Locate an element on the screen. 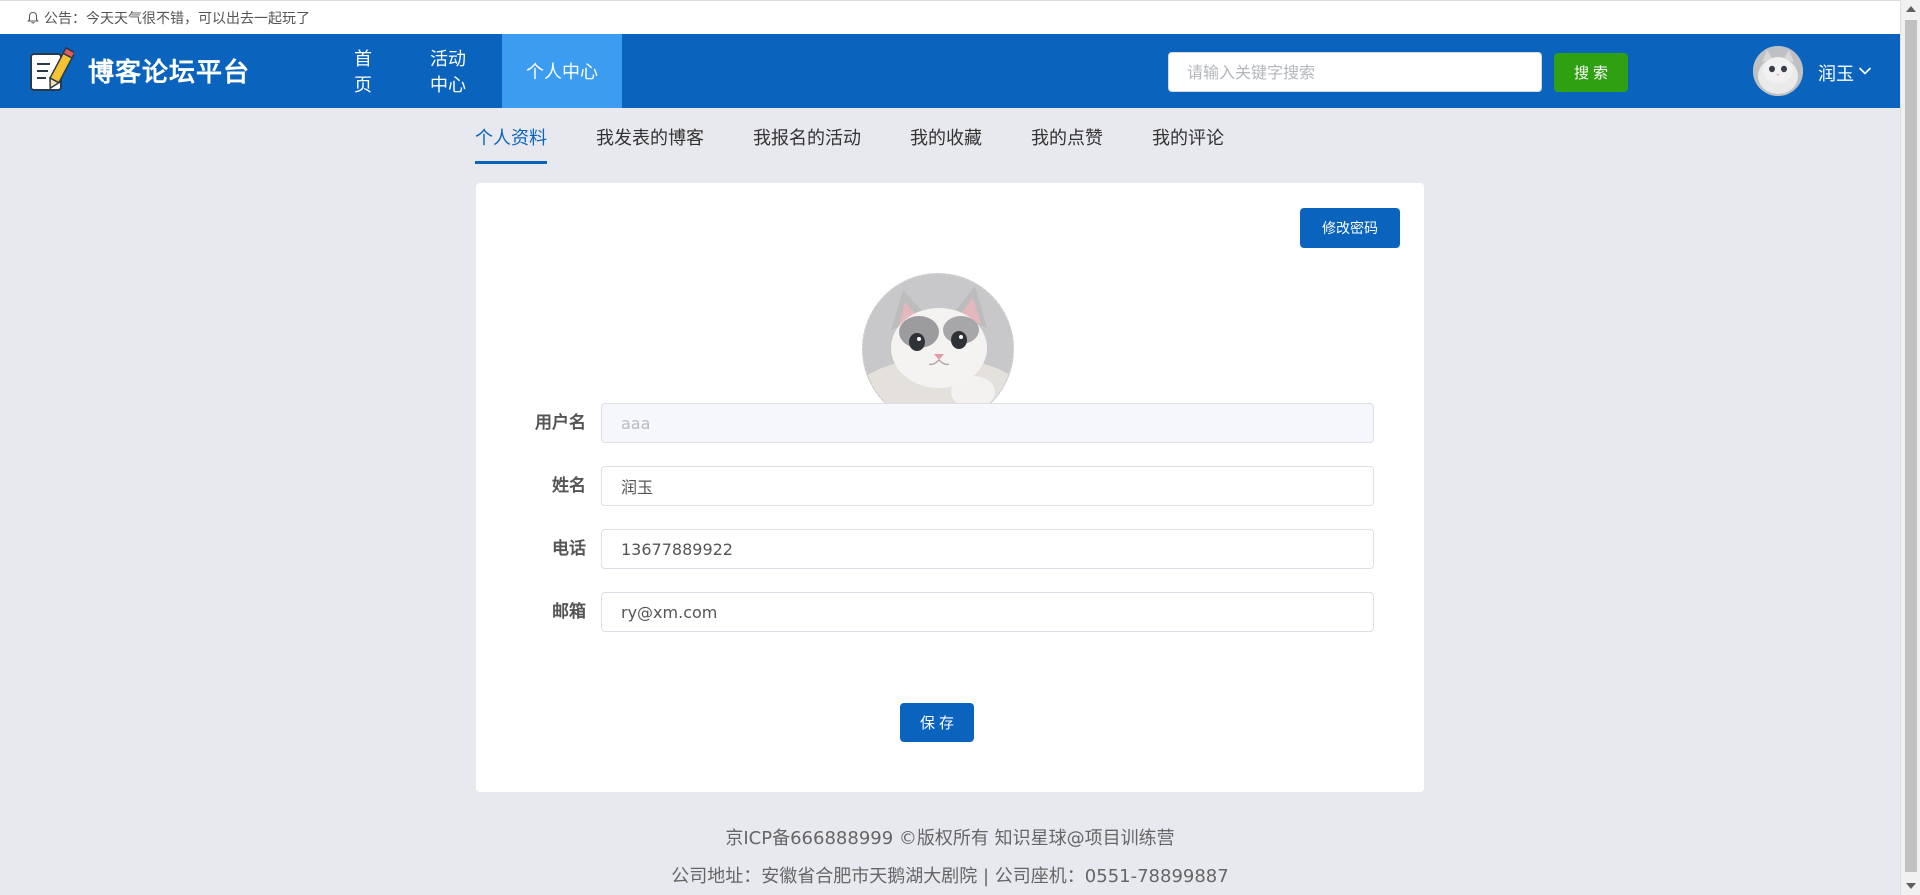 The height and width of the screenshot is (895, 1920). save-button: 保存 is located at coordinates (937, 722).